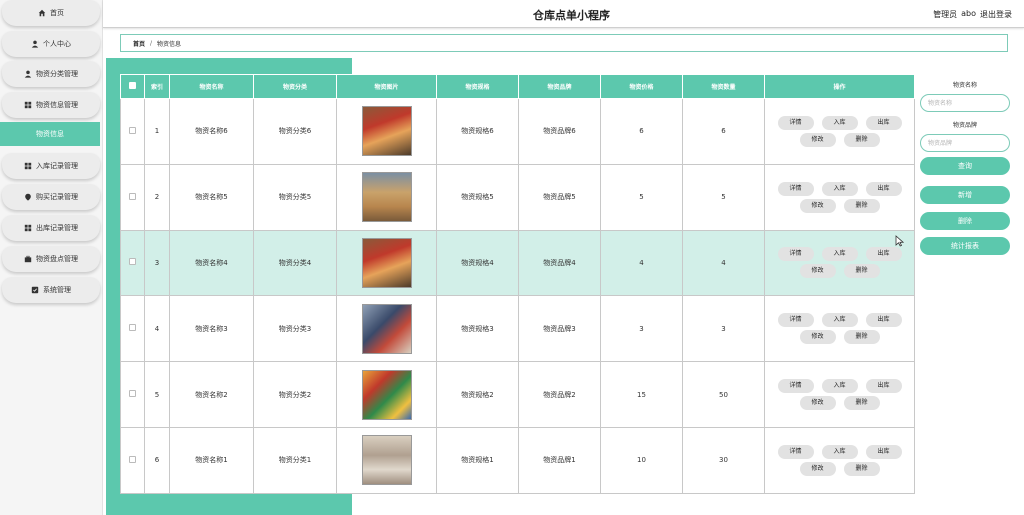 This screenshot has height=515, width=1024. I want to click on table-row: 4 物资名称3 物资分类3 物资规格3 物资品牌3 3 3 详情 入库 出库 修改 删除, so click(517, 329).